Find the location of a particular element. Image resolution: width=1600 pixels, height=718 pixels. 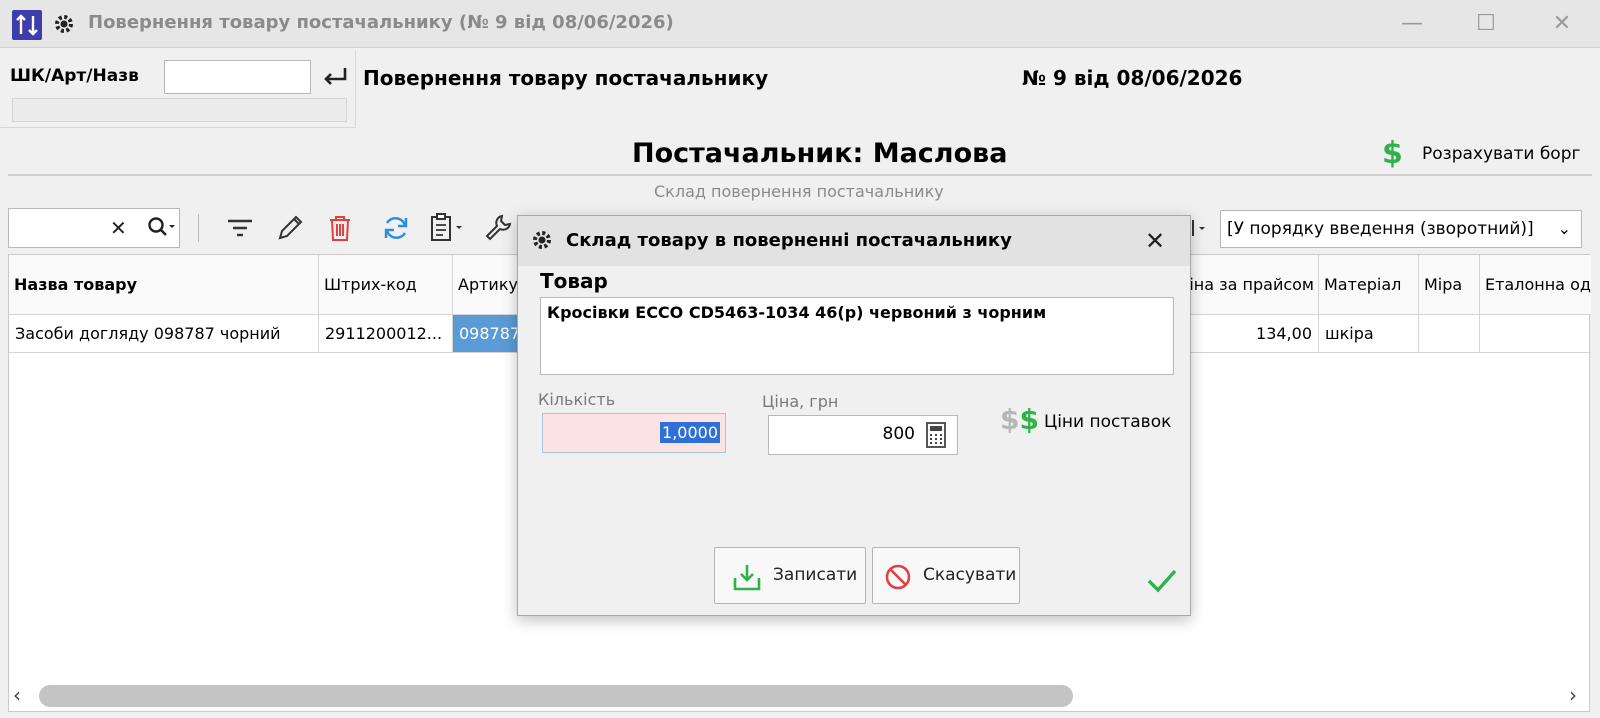

table-cell-measure is located at coordinates (1449, 334).